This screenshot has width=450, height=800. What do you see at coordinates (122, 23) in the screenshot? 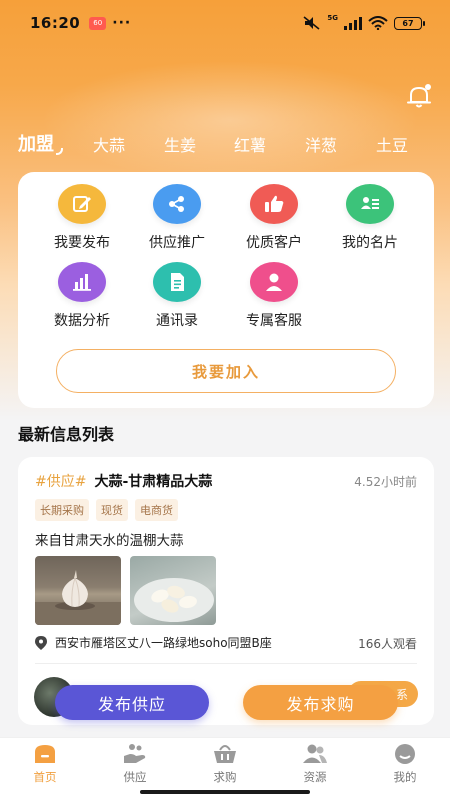
I see `more-notifications-icon: ···` at bounding box center [122, 23].